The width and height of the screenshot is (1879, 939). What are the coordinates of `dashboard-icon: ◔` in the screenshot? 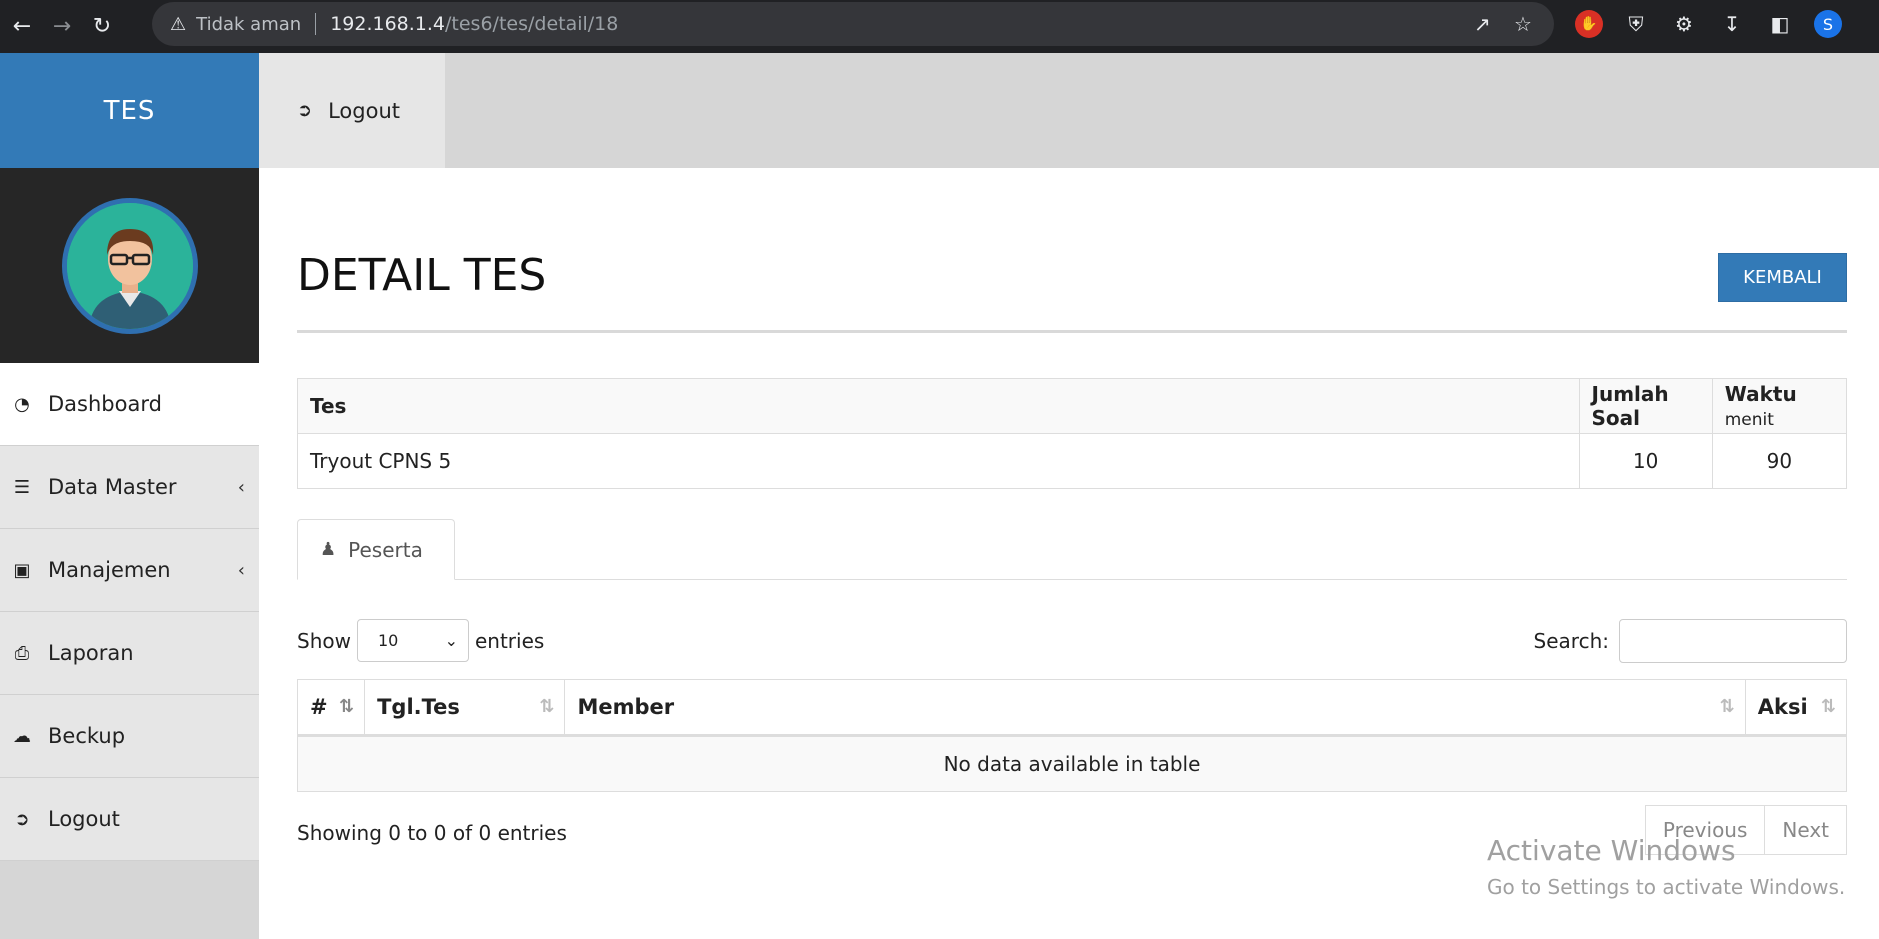 It's located at (22, 404).